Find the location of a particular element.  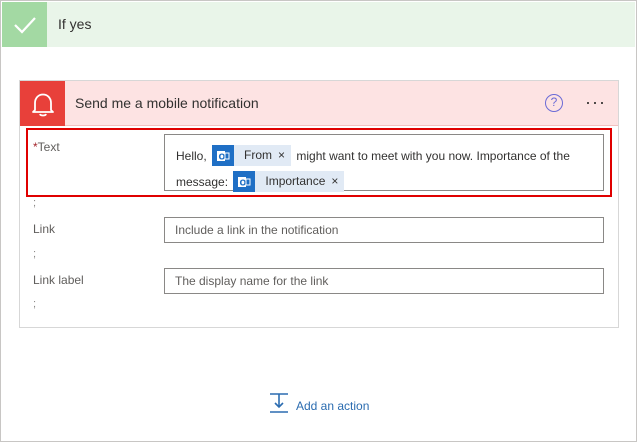

token-label: Importance is located at coordinates (295, 181).